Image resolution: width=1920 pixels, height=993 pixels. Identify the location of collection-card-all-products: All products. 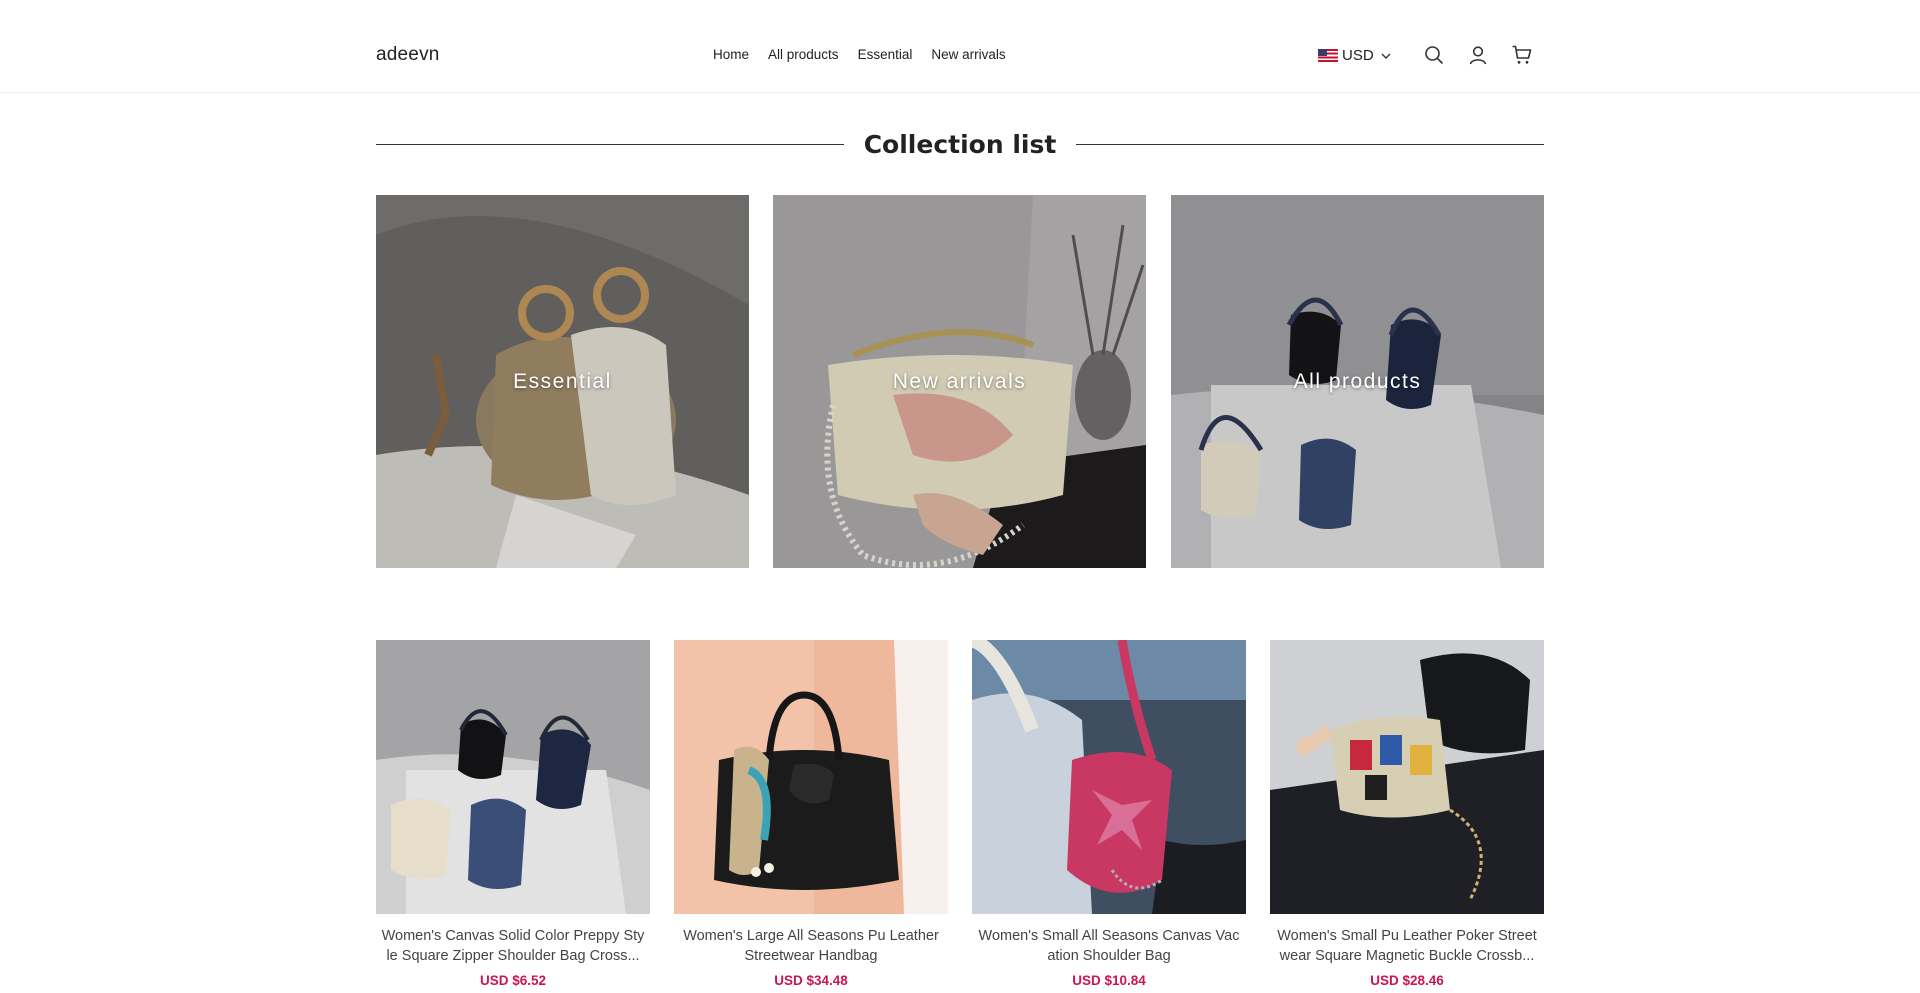
(1357, 381).